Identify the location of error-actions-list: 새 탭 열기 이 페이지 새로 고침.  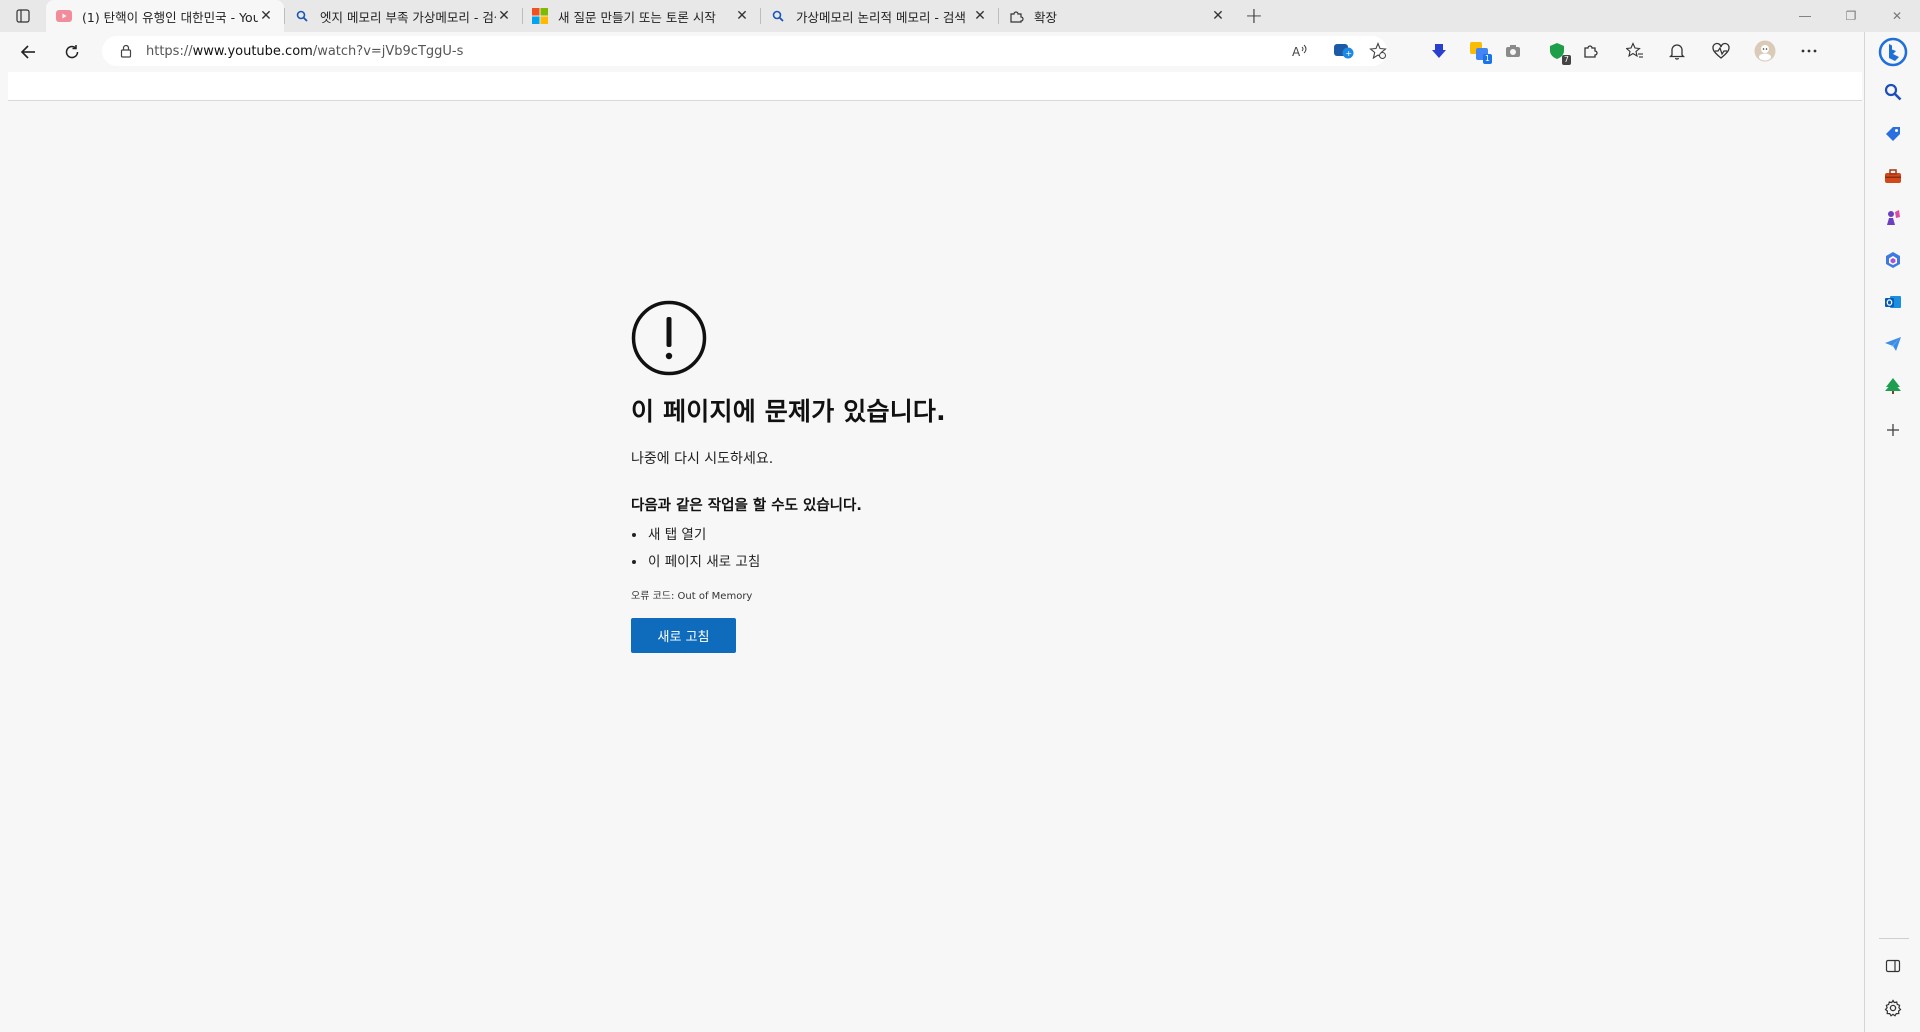
(981, 552).